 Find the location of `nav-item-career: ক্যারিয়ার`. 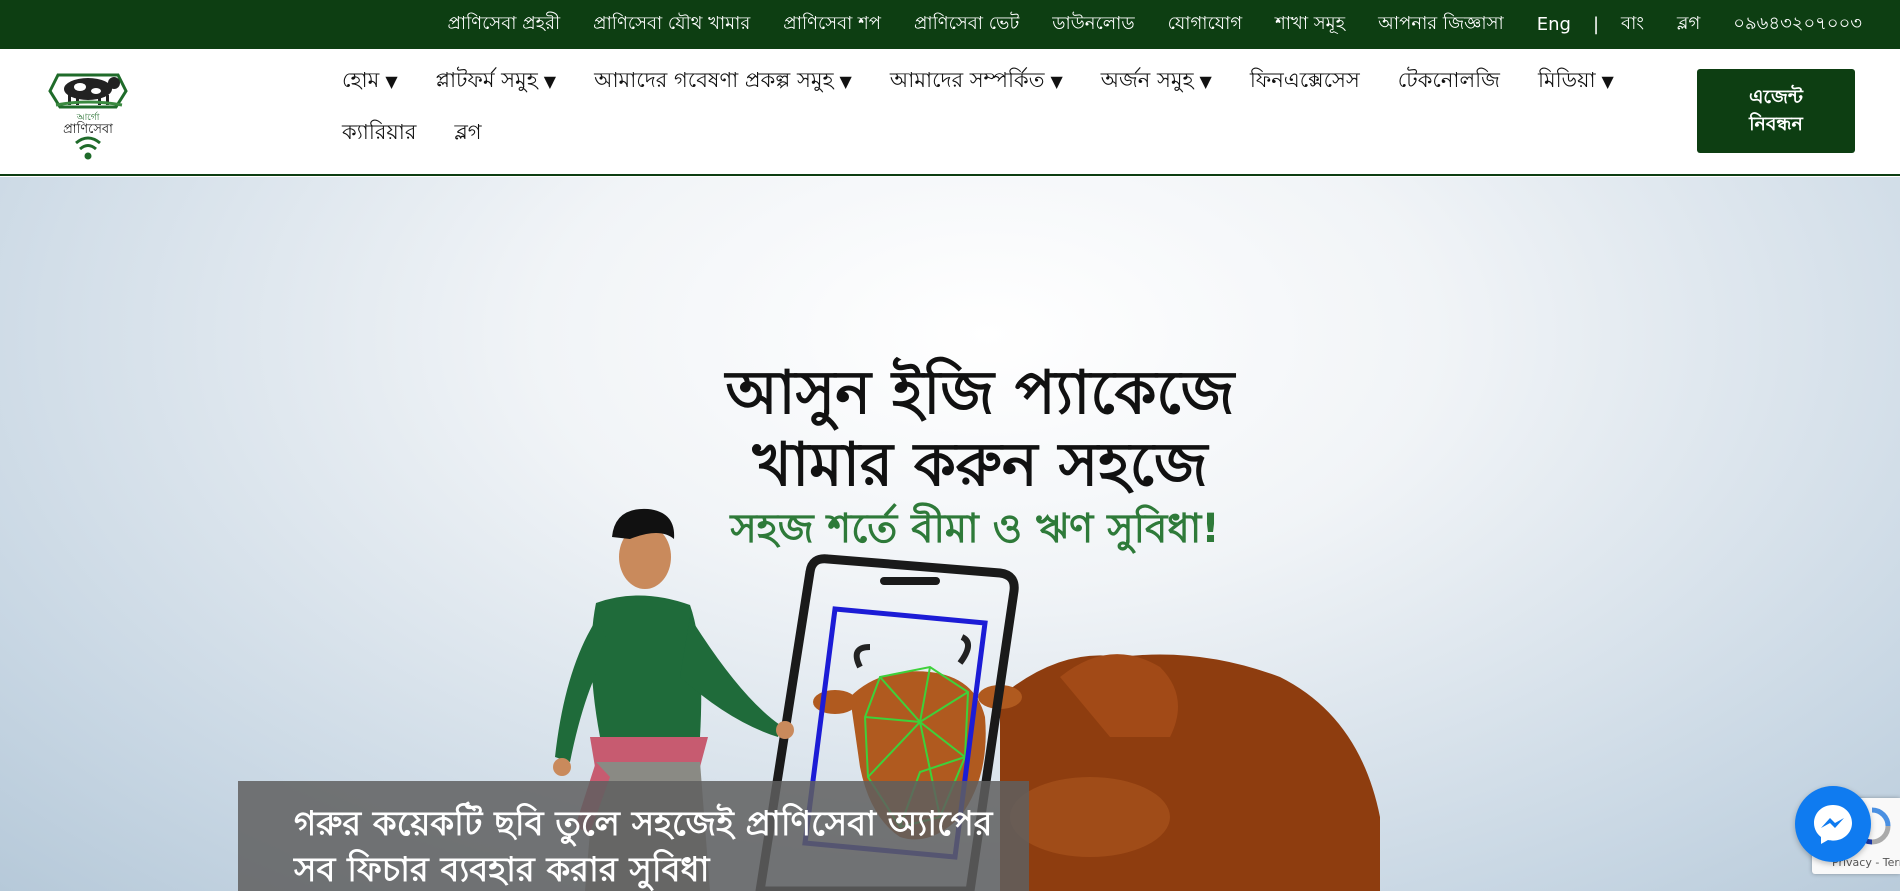

nav-item-career: ক্যারিয়ার is located at coordinates (379, 132).